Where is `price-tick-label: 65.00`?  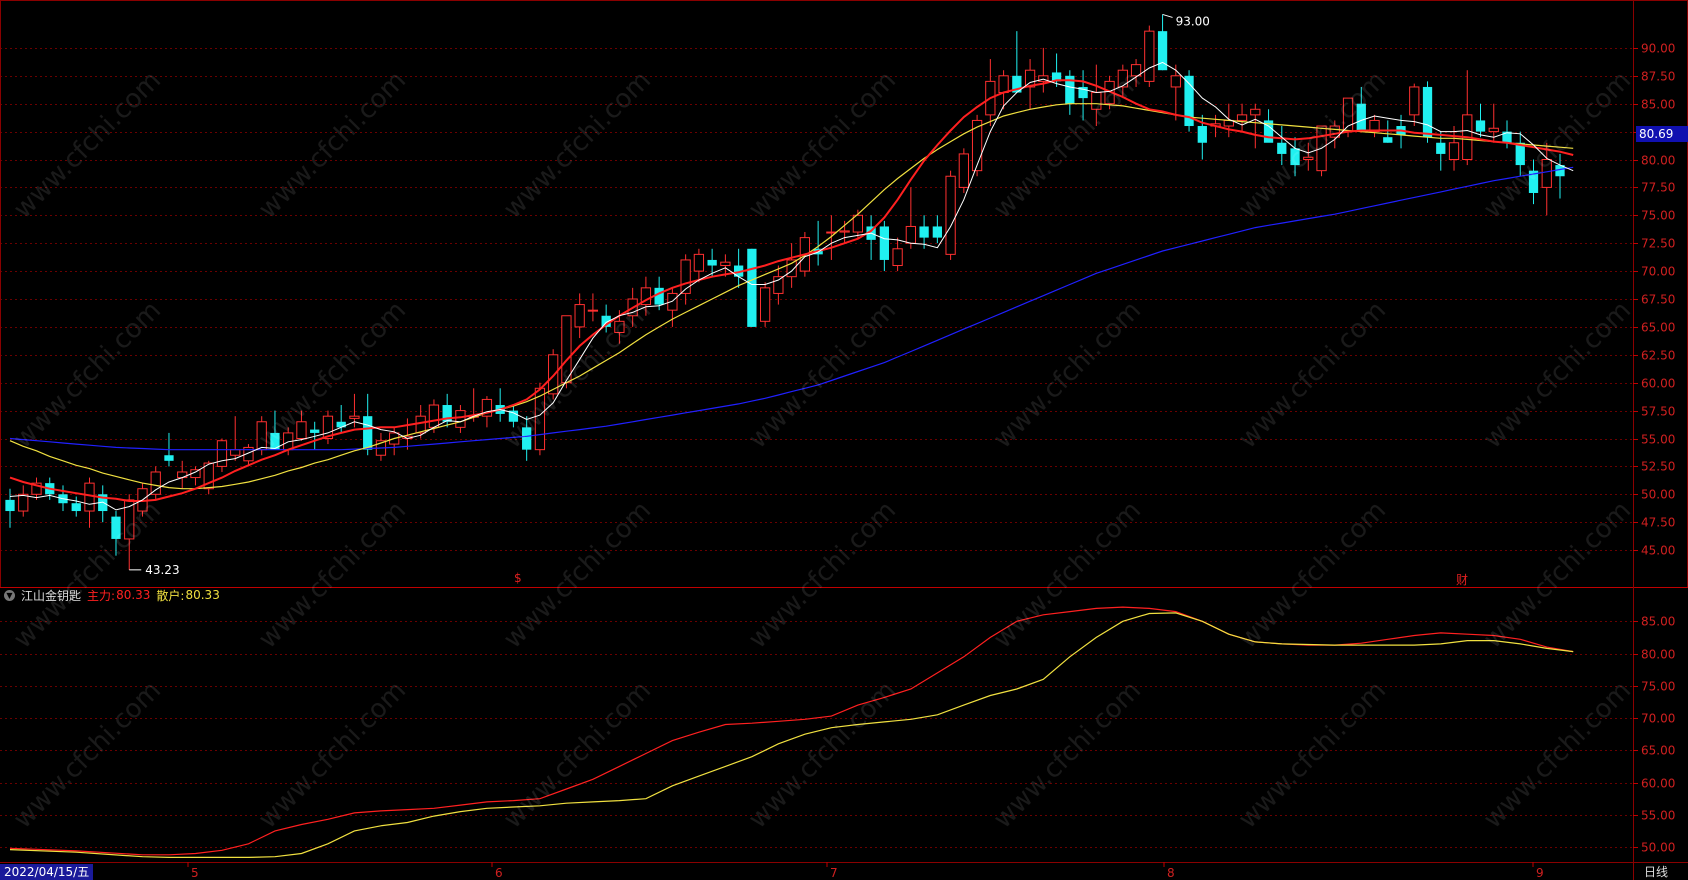
price-tick-label: 65.00 is located at coordinates (1658, 328).